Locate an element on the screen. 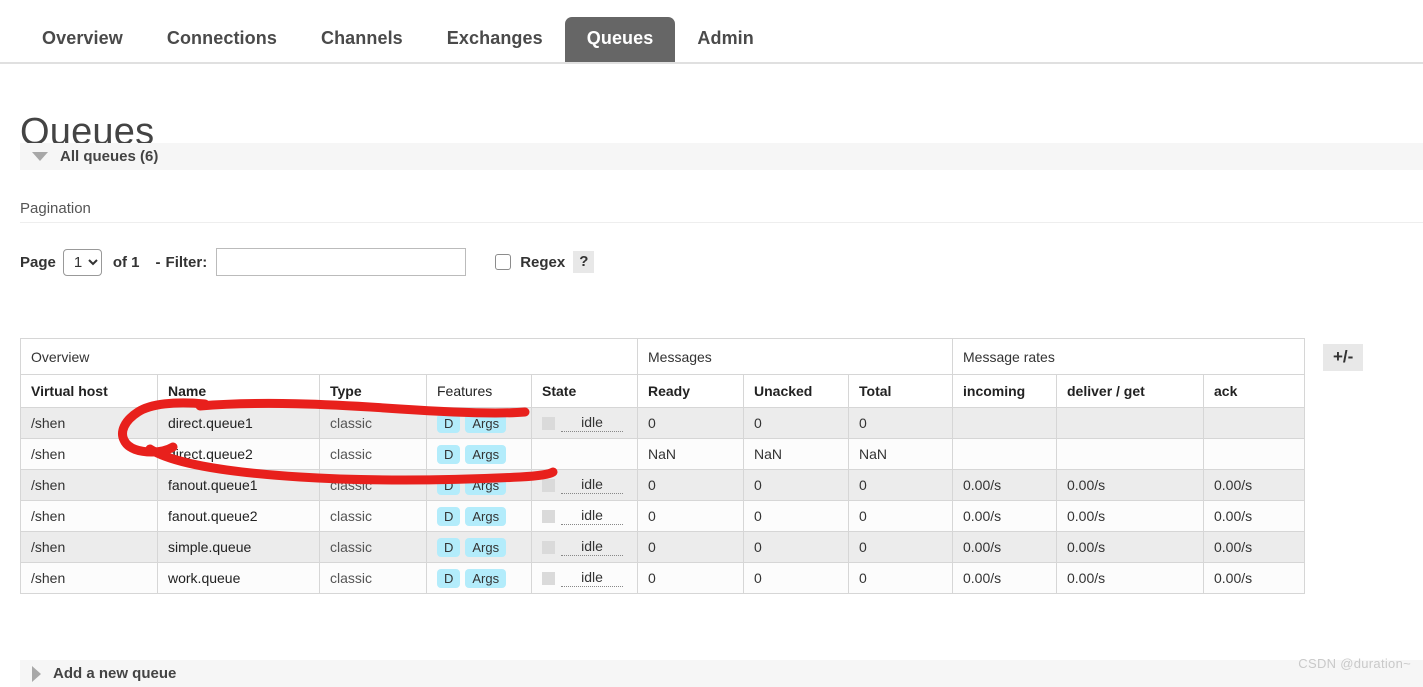 The width and height of the screenshot is (1423, 687). watermark-text: CSDN @duration~ is located at coordinates (1354, 663).